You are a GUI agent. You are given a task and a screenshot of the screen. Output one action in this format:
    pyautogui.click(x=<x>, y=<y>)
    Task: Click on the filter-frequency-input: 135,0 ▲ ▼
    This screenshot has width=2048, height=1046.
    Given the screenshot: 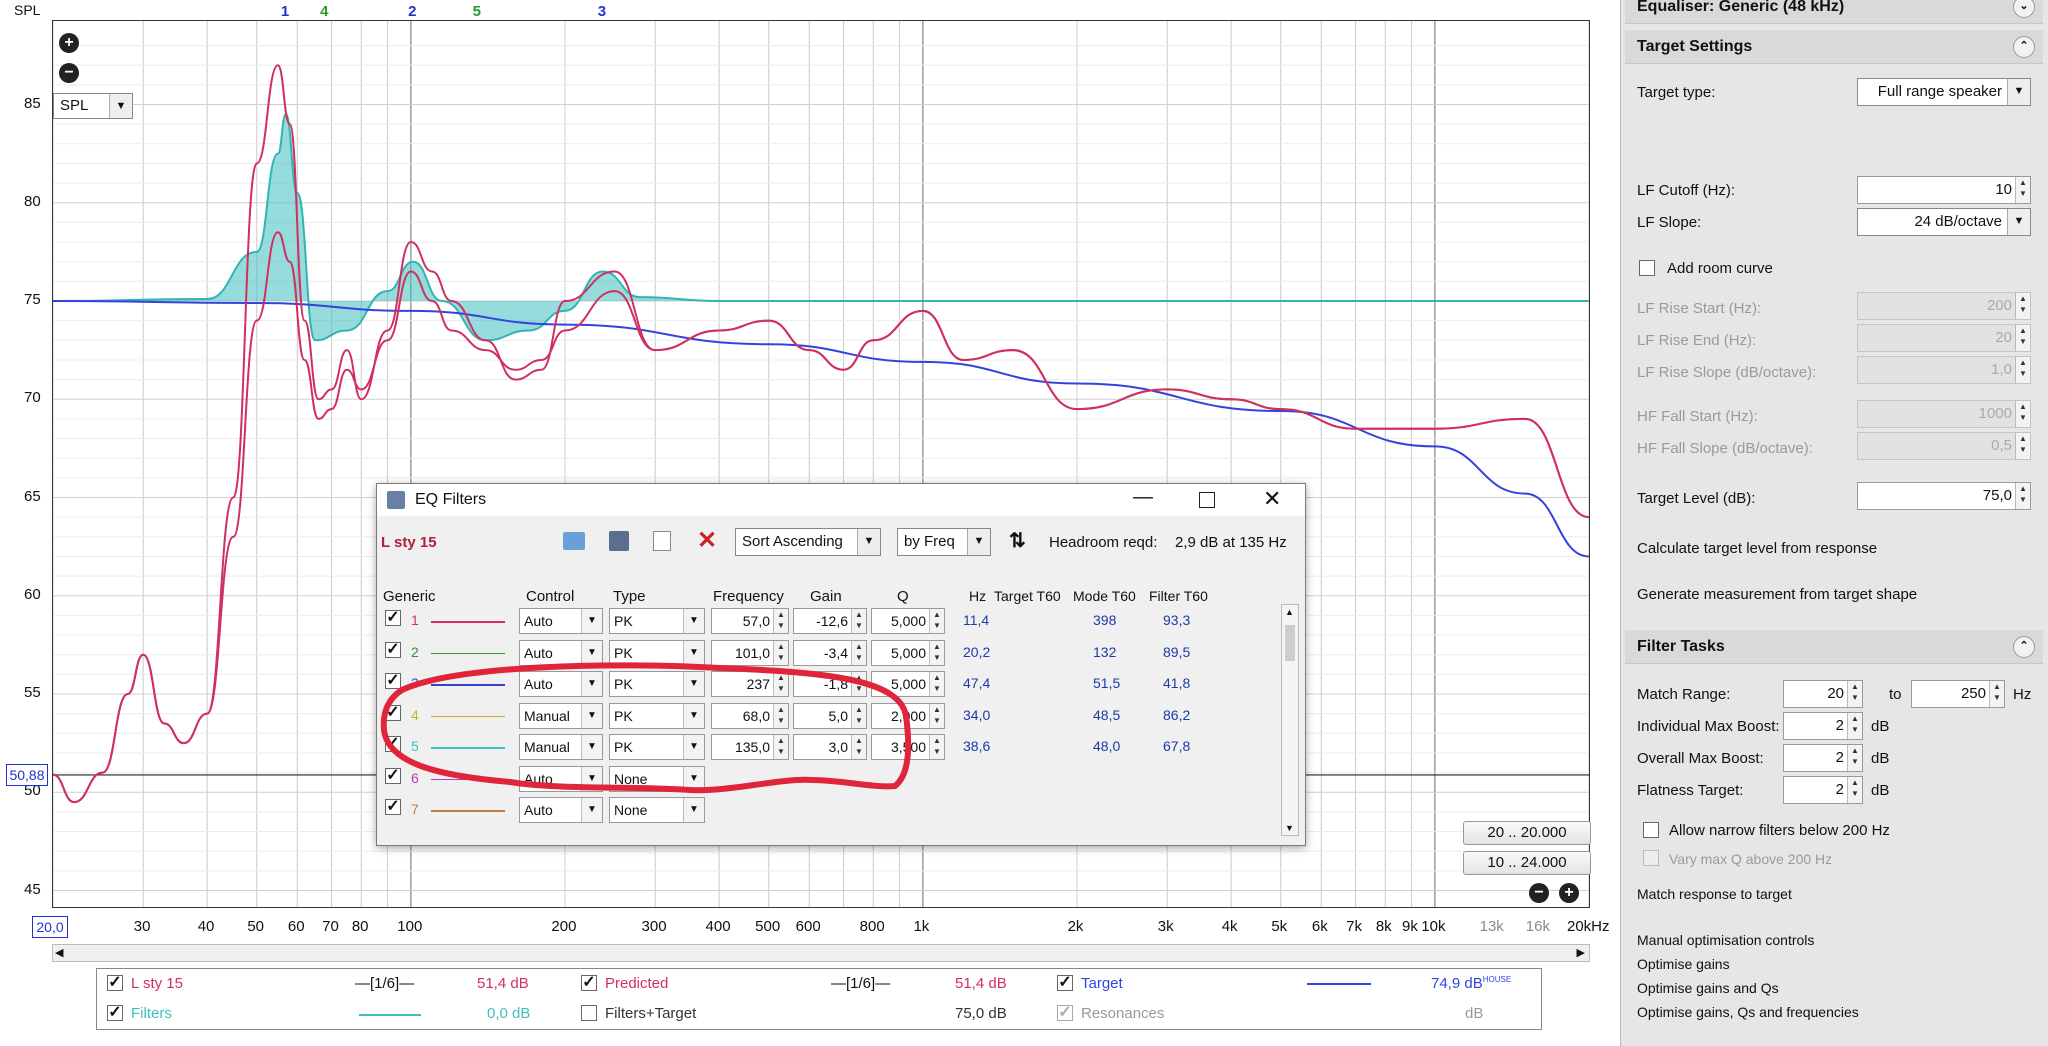 What is the action you would take?
    pyautogui.click(x=750, y=747)
    